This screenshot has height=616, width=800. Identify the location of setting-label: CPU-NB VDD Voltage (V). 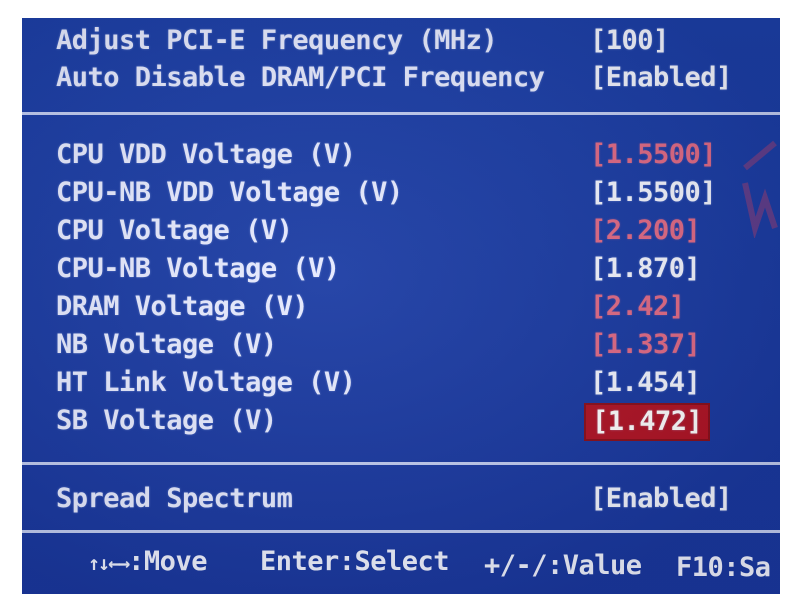
(229, 192).